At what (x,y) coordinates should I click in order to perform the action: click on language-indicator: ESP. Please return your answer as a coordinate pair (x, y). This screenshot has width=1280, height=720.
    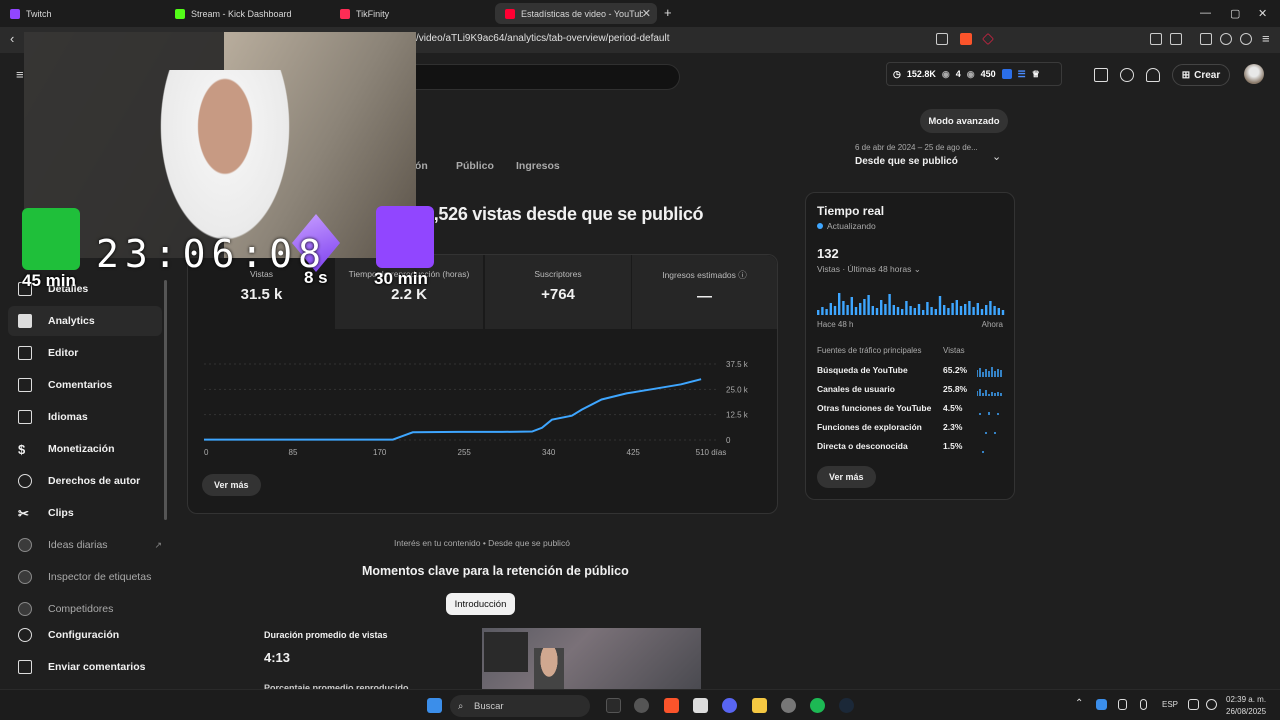
    Looking at the image, I should click on (1170, 704).